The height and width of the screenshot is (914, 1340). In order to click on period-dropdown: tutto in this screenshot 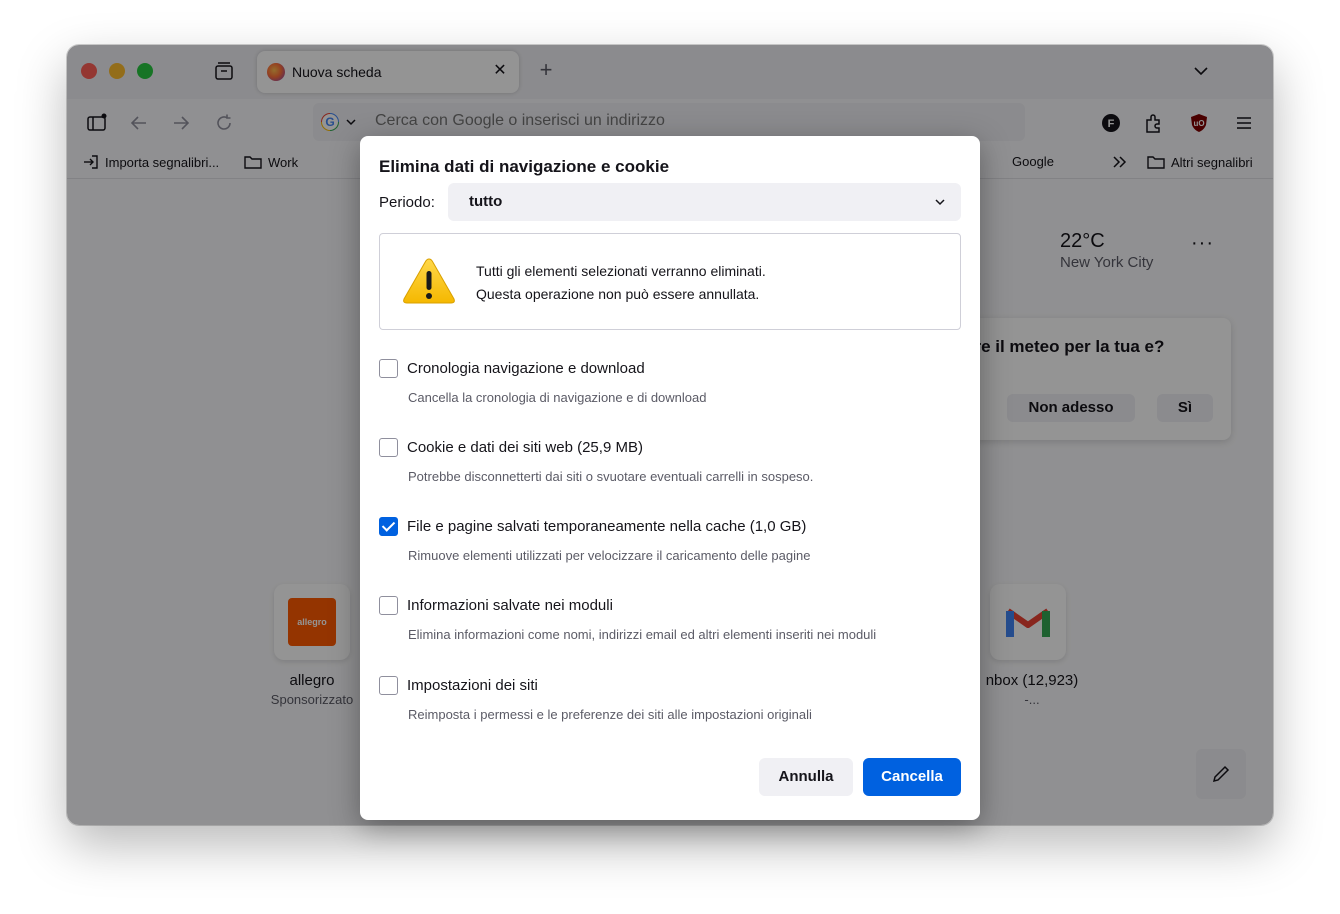, I will do `click(704, 202)`.